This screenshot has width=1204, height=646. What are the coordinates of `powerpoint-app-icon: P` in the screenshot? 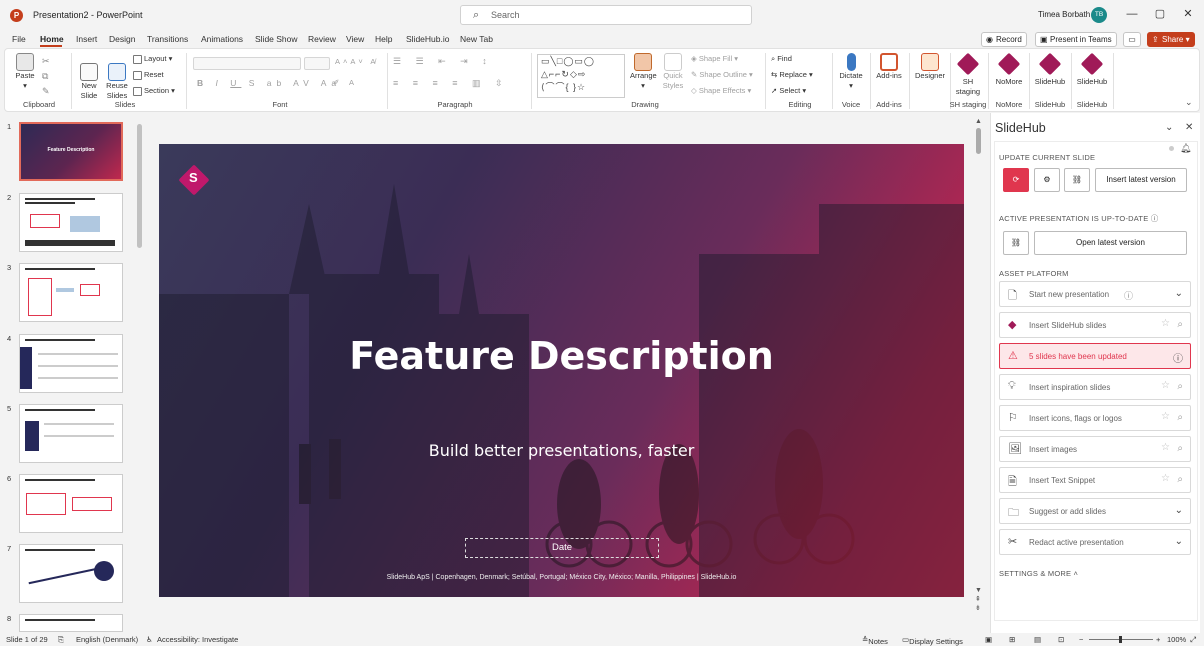 It's located at (16, 15).